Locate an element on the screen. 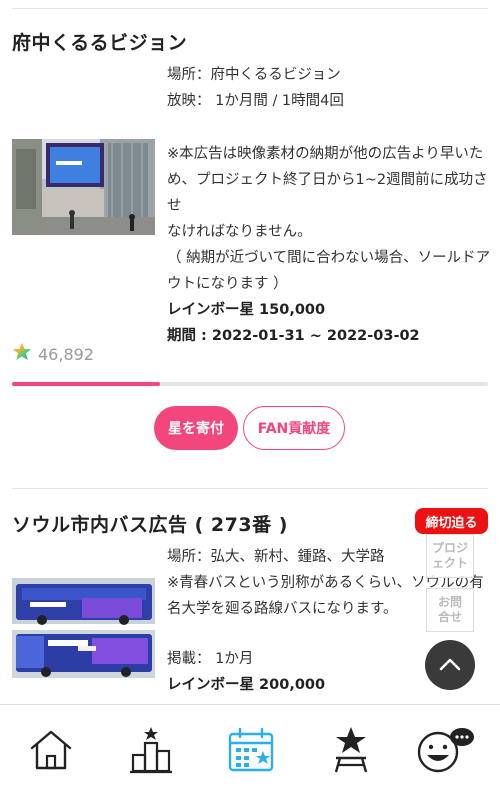 This screenshot has height=802, width=500. inquiry-side-button: お問 合せ is located at coordinates (450, 610).